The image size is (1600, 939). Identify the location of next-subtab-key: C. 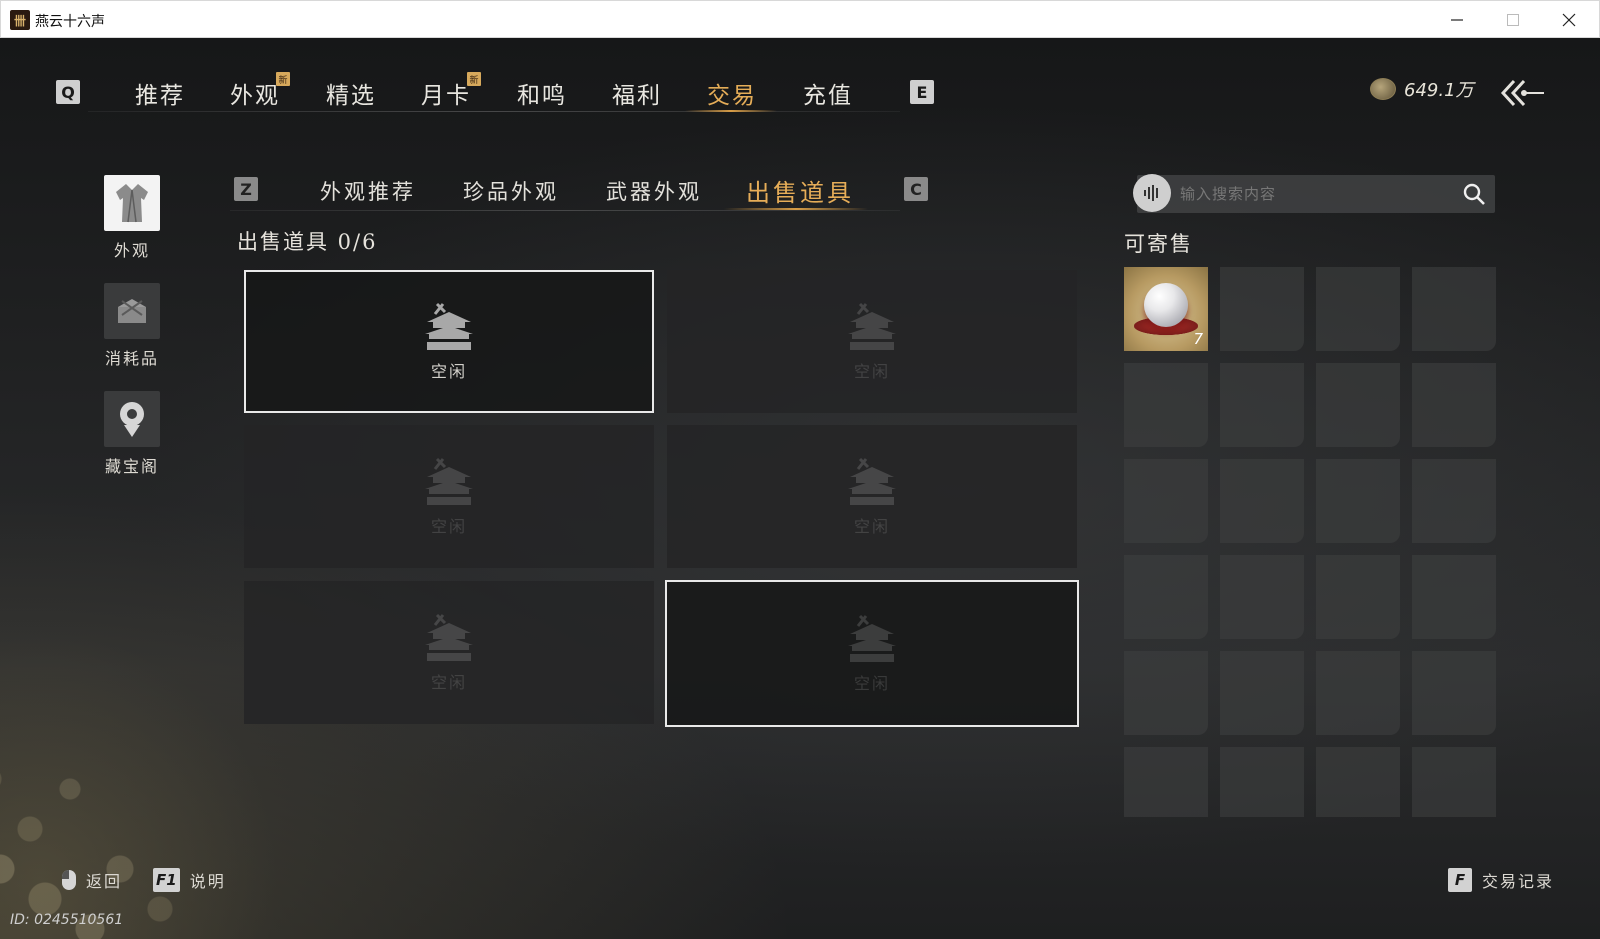
(916, 189).